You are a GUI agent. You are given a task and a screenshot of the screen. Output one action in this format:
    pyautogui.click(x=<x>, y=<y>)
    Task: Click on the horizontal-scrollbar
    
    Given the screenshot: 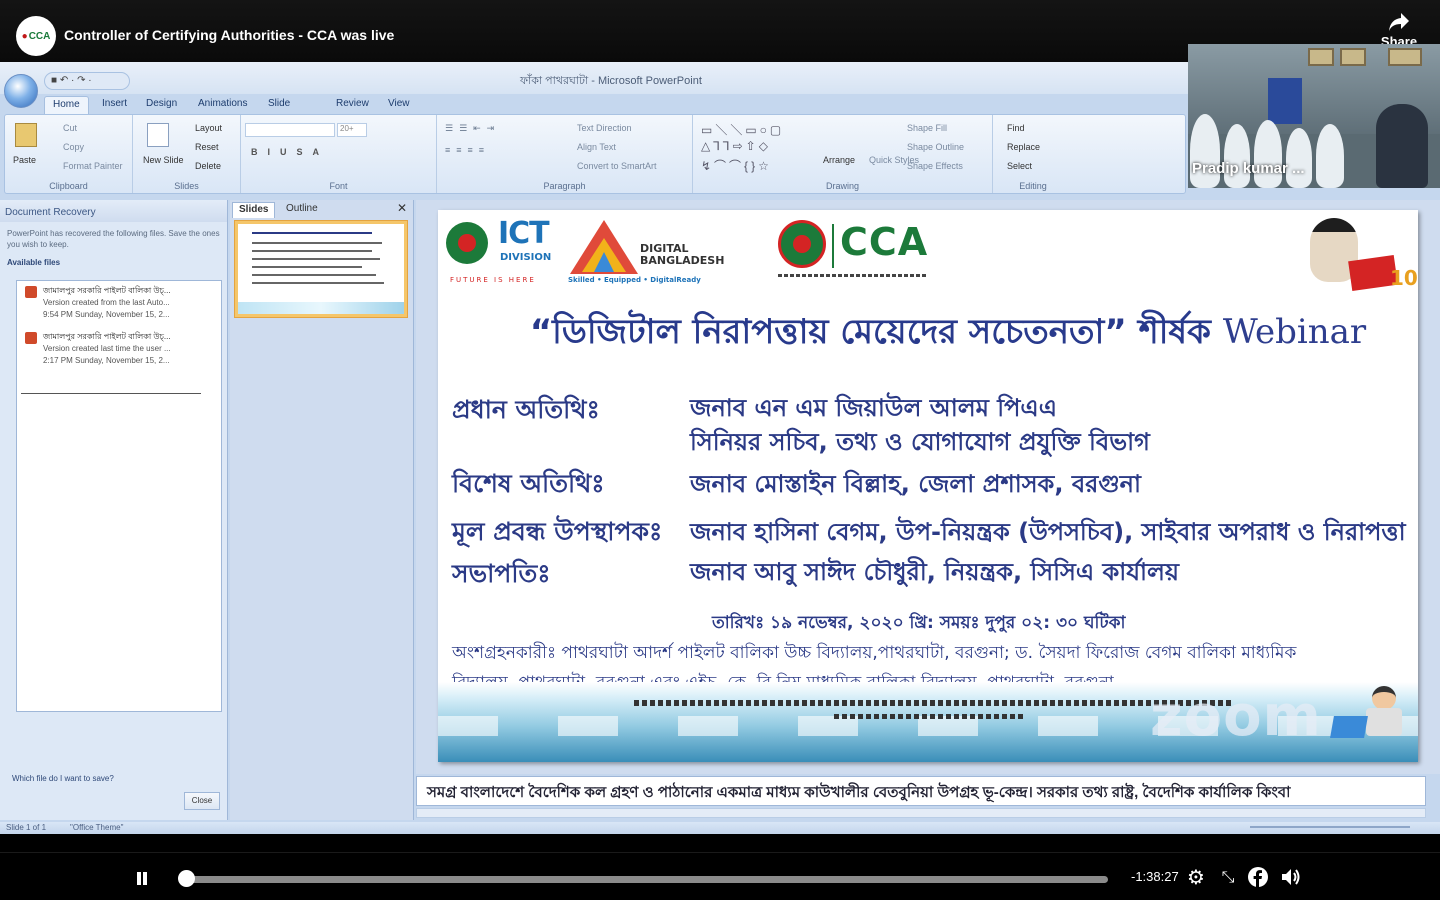 What is the action you would take?
    pyautogui.click(x=921, y=813)
    